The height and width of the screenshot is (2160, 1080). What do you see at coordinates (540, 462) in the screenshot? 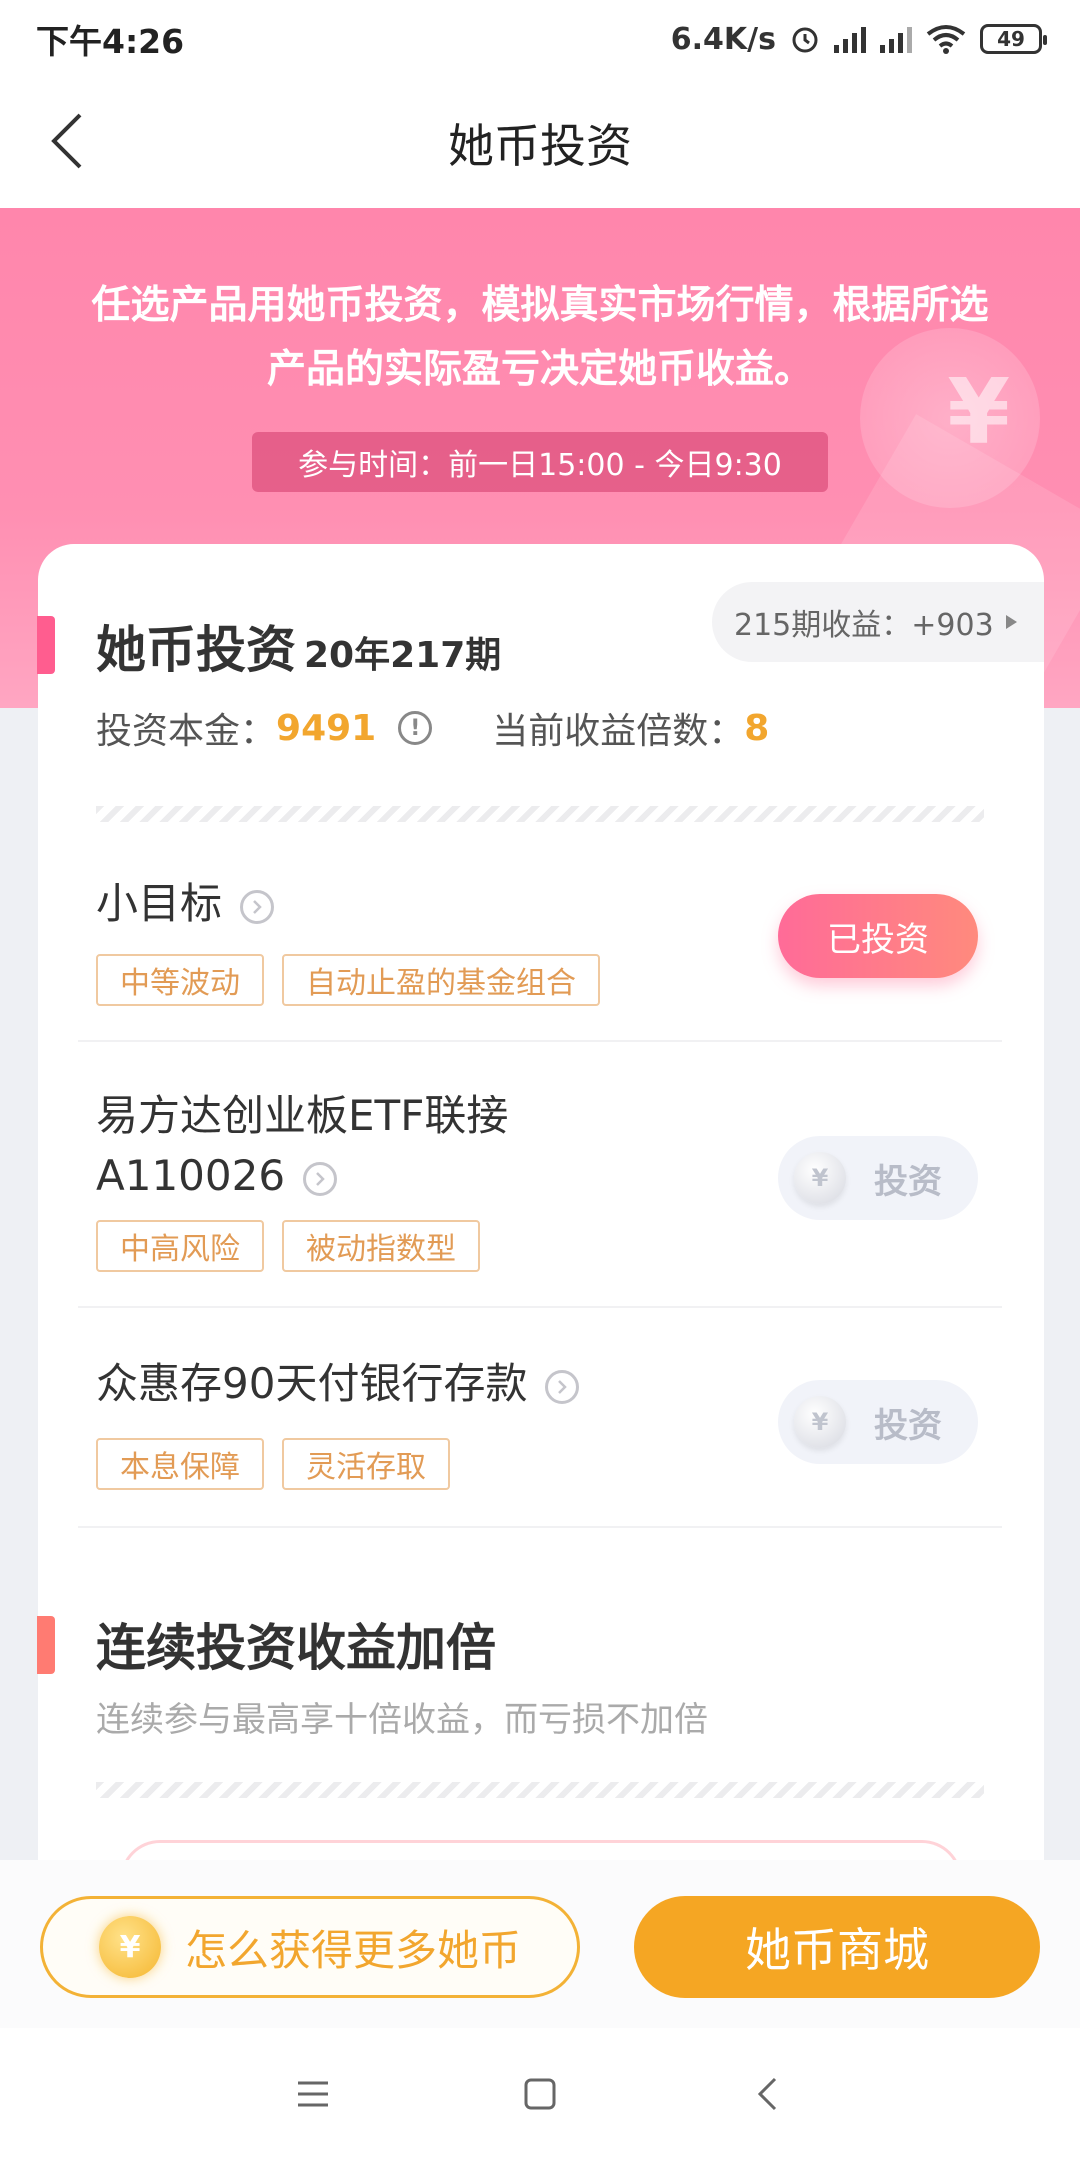
I see `participation-time: 参与时间：前一日15:00 - 今日9:30` at bounding box center [540, 462].